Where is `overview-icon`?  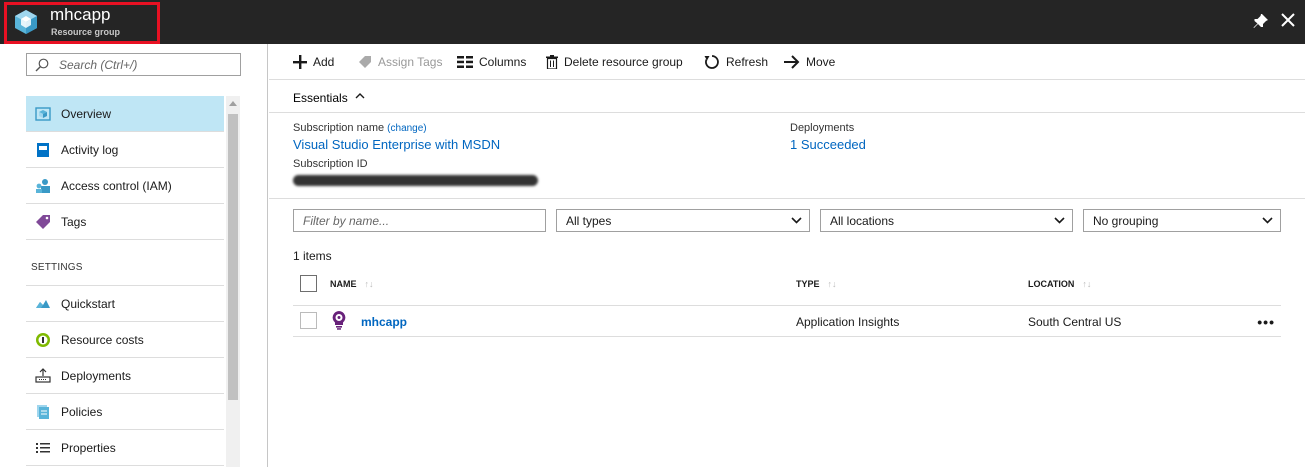 overview-icon is located at coordinates (43, 114).